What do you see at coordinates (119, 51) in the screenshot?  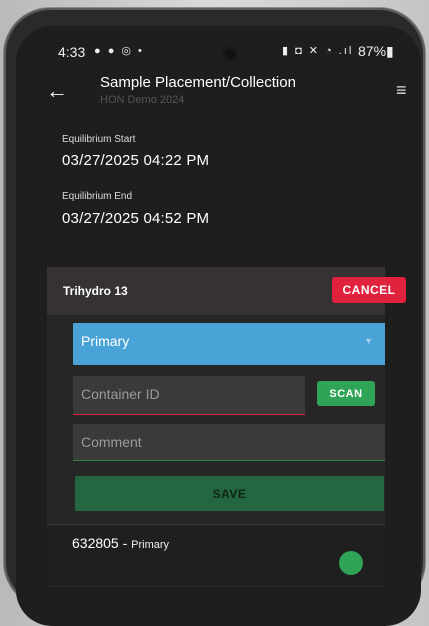 I see `notification-icons: ● ● ◎ •` at bounding box center [119, 51].